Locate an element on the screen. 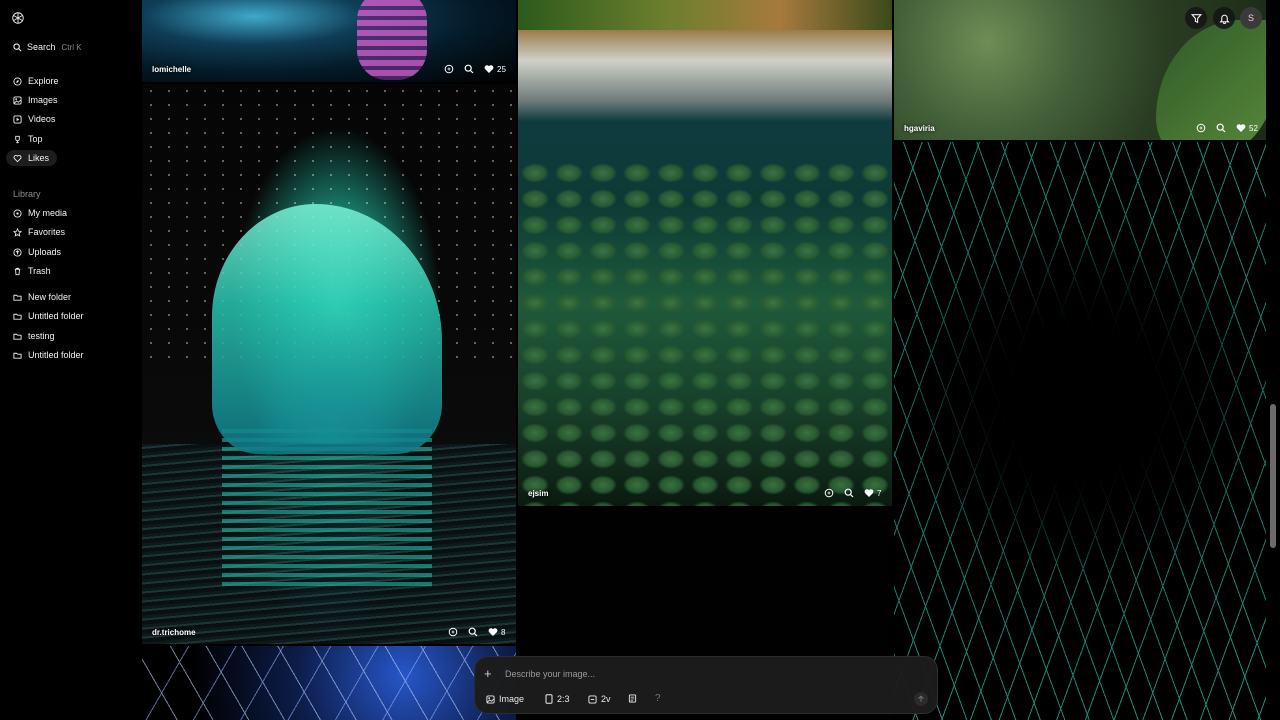  media-icon is located at coordinates (17, 213).